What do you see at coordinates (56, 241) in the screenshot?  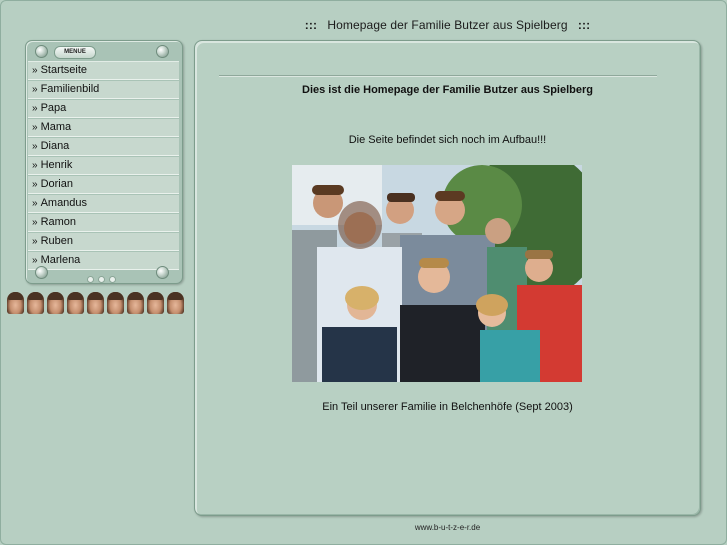 I see `menu-item-label: Ruben` at bounding box center [56, 241].